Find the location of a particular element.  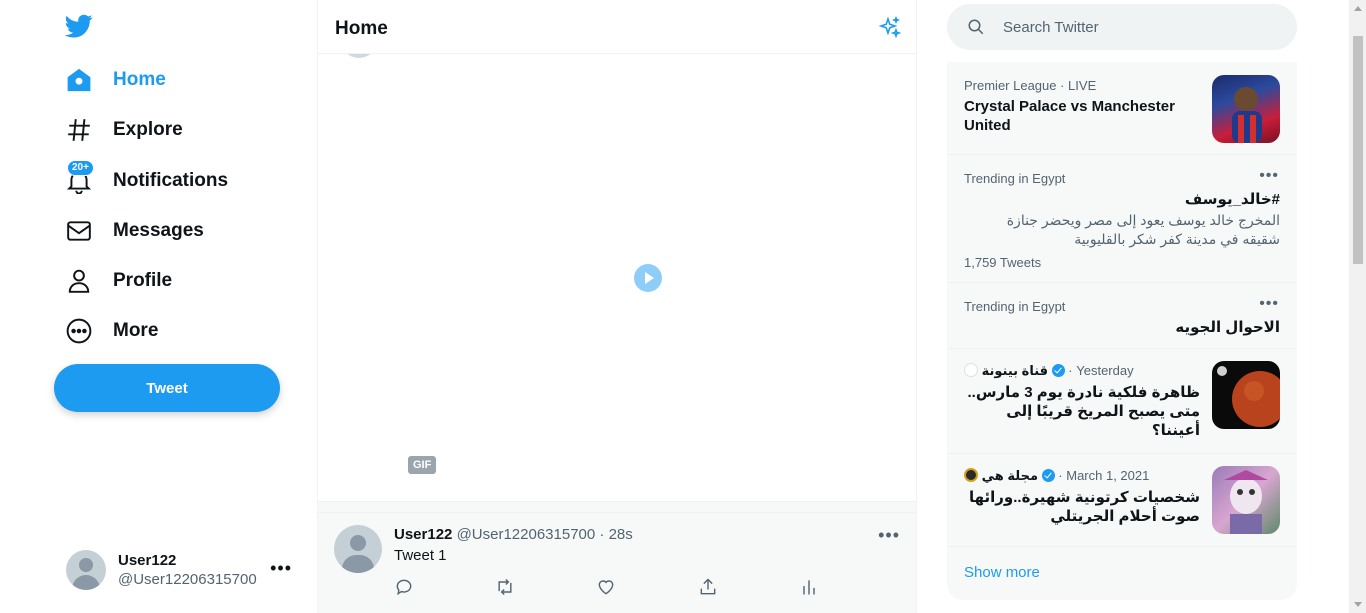

hashtag-icon is located at coordinates (79, 130).